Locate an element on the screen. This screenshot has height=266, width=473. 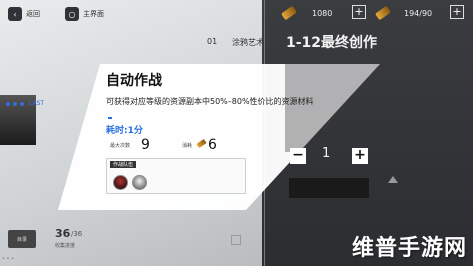
auto-battle-title: 自动作战 is located at coordinates (134, 81).